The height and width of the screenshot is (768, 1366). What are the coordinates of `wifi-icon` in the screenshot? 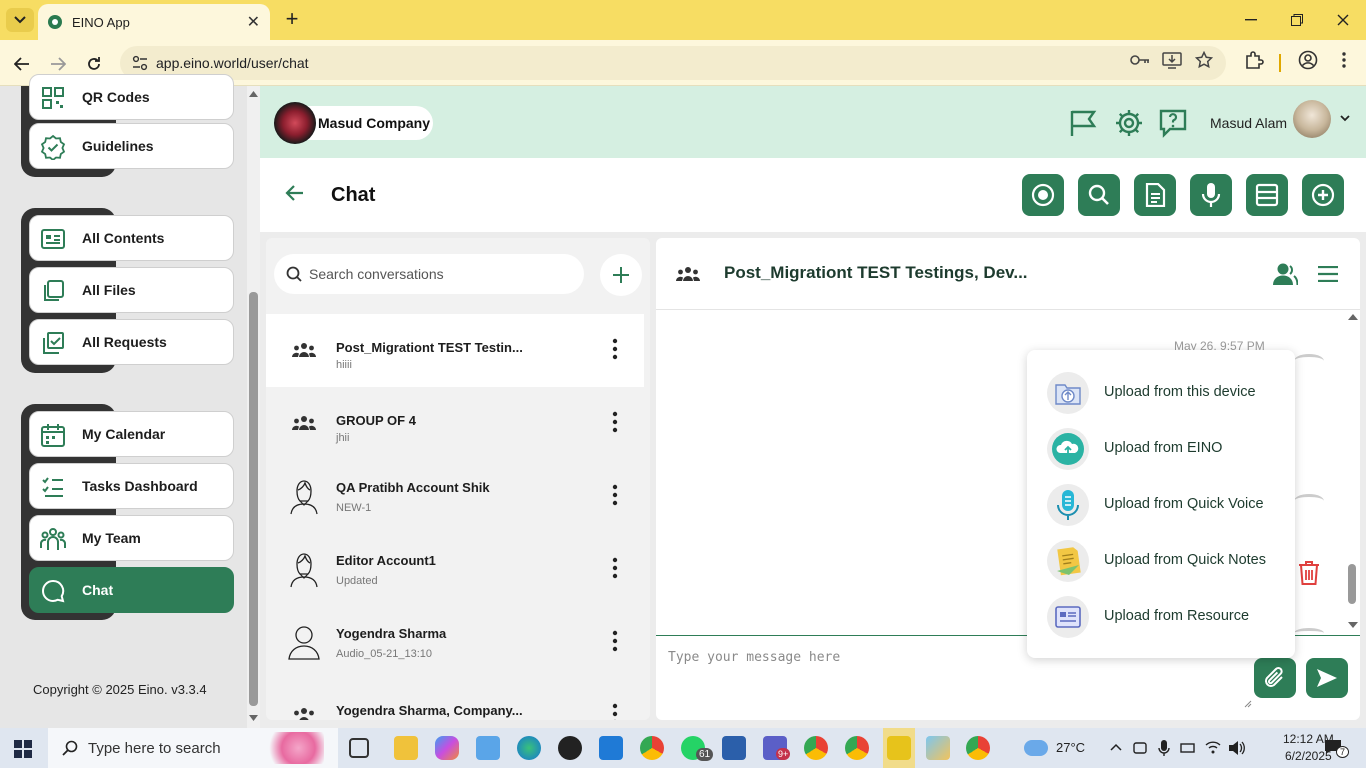 It's located at (1213, 747).